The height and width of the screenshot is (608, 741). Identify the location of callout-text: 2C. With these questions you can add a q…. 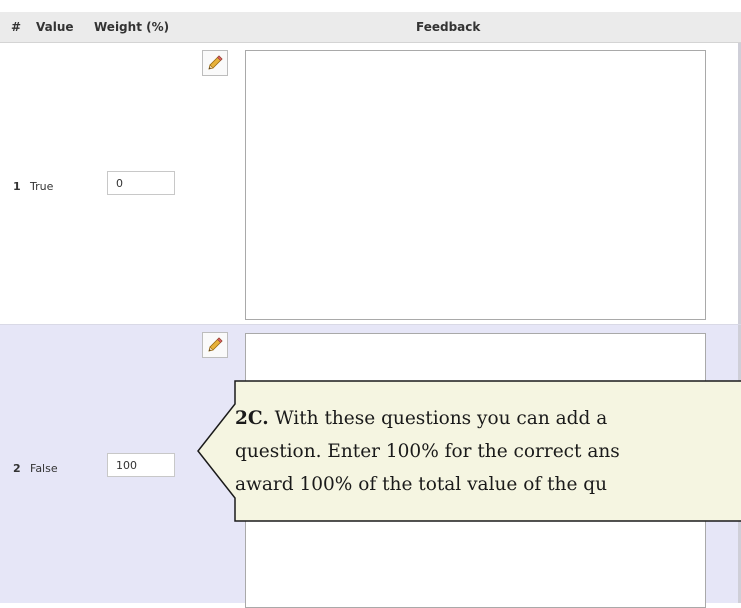
(488, 451).